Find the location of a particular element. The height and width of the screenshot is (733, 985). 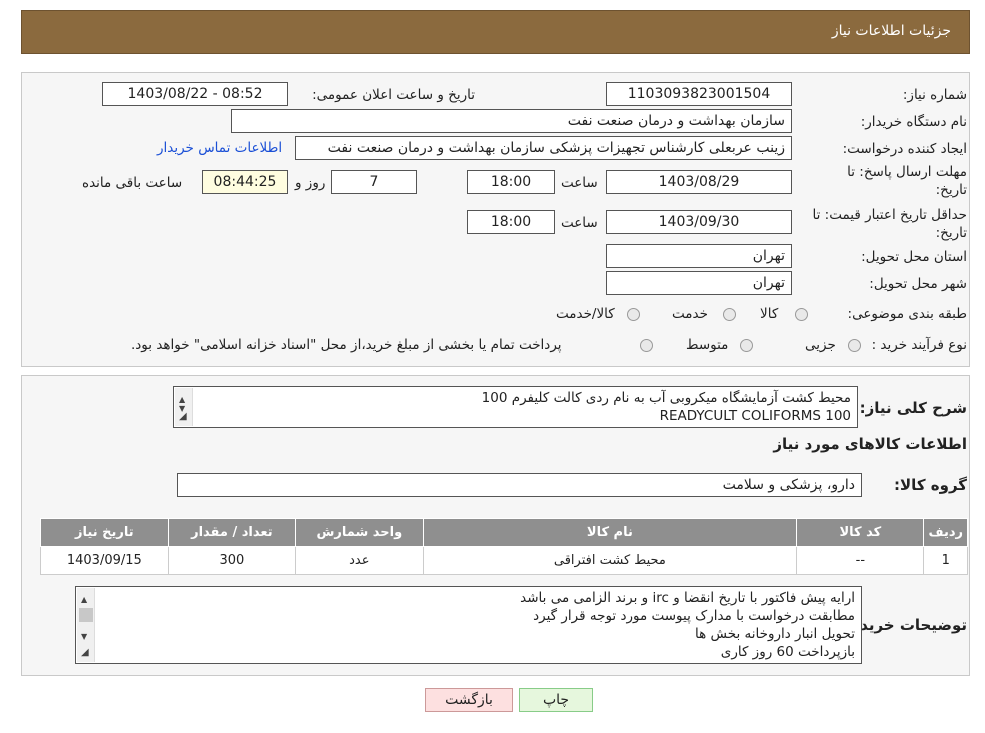

cell-row: 1 is located at coordinates (945, 560).